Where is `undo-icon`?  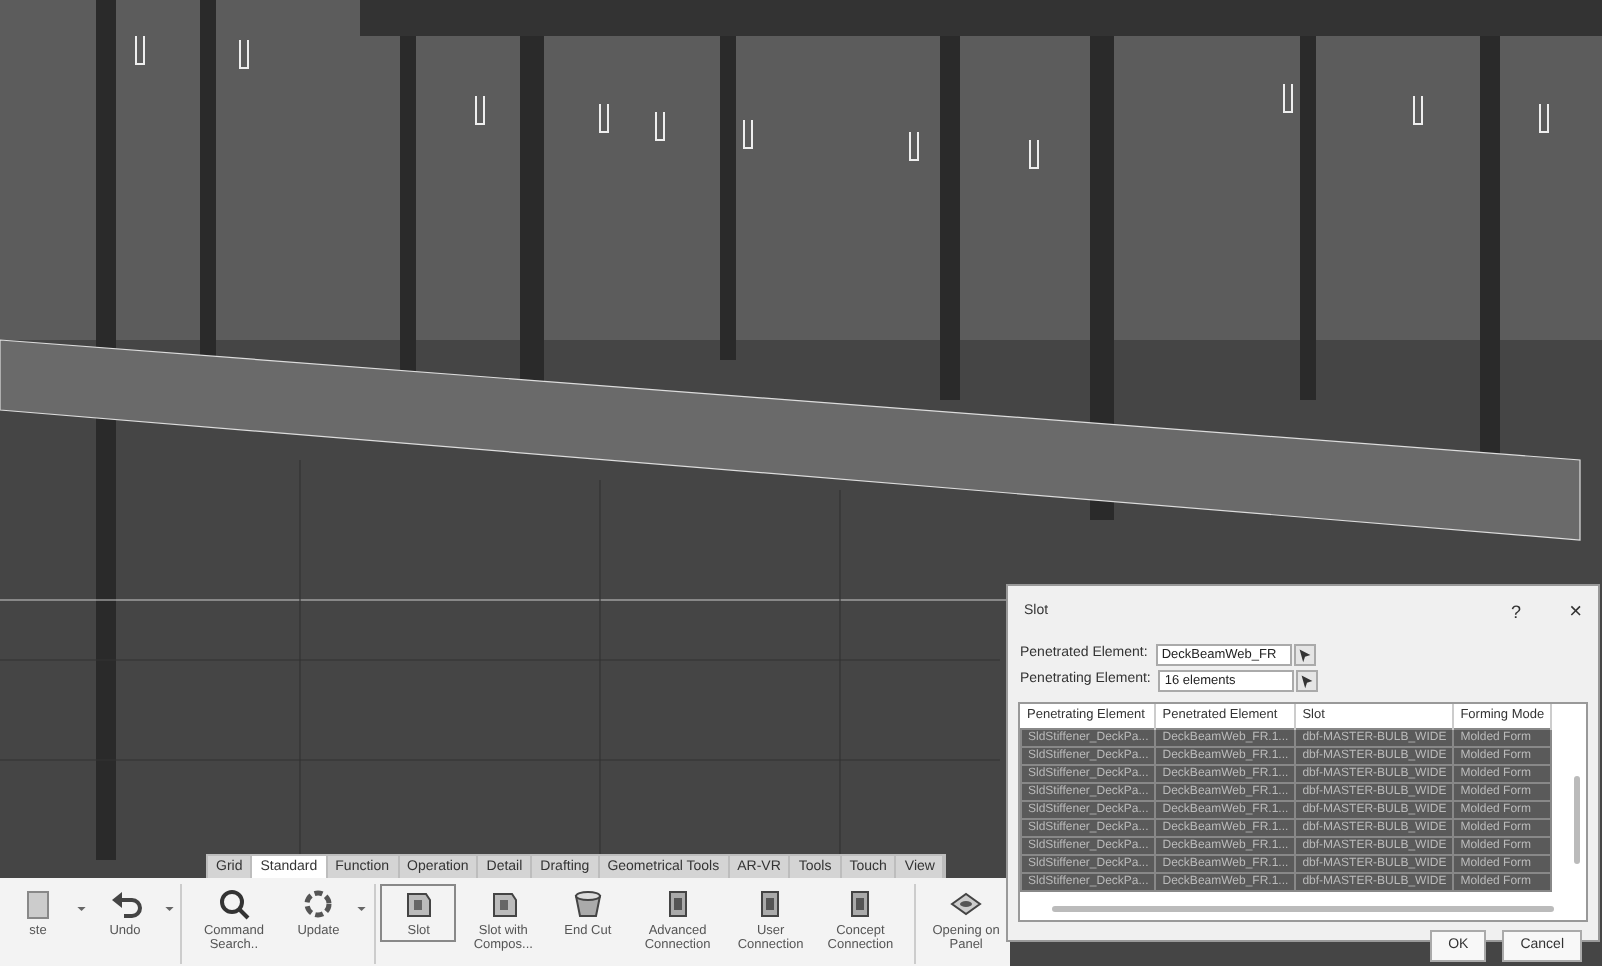
undo-icon is located at coordinates (125, 904).